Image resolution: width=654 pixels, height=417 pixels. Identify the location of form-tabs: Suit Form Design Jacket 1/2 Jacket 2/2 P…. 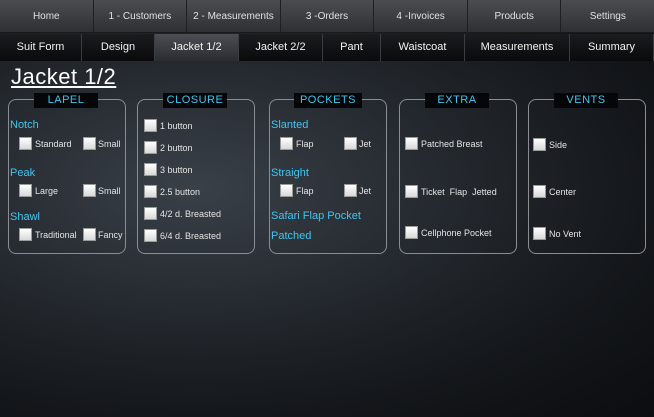
(327, 47).